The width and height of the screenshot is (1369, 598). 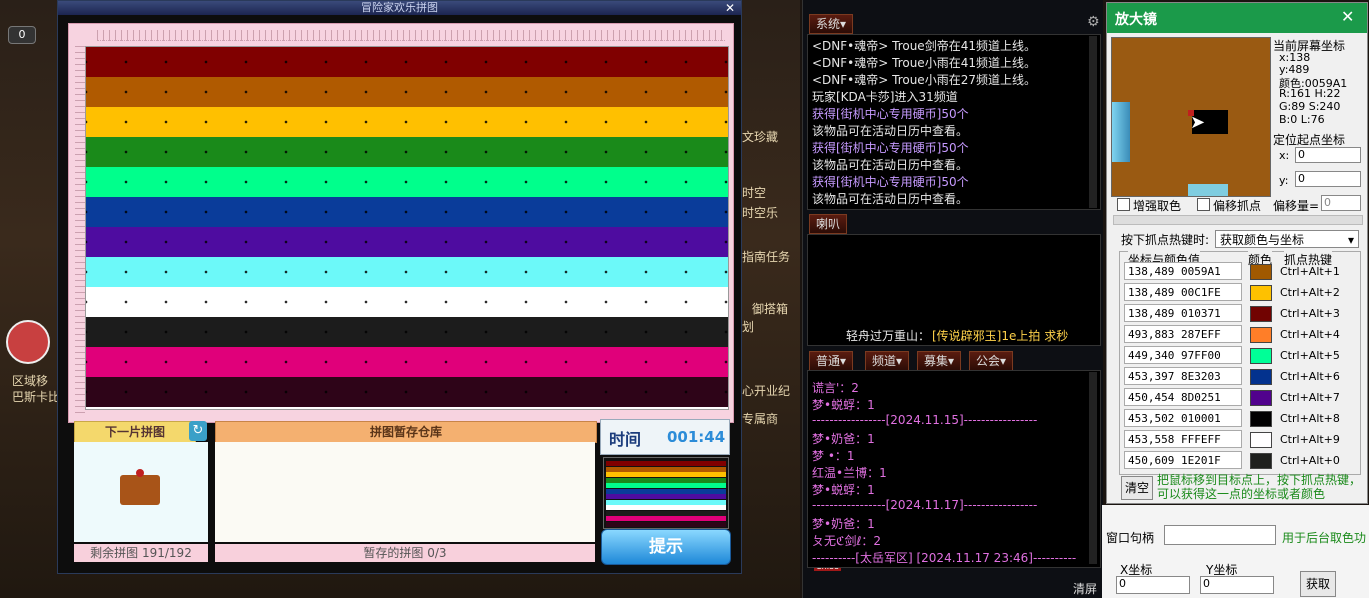 What do you see at coordinates (1328, 155) in the screenshot?
I see `origin-x-input: 0` at bounding box center [1328, 155].